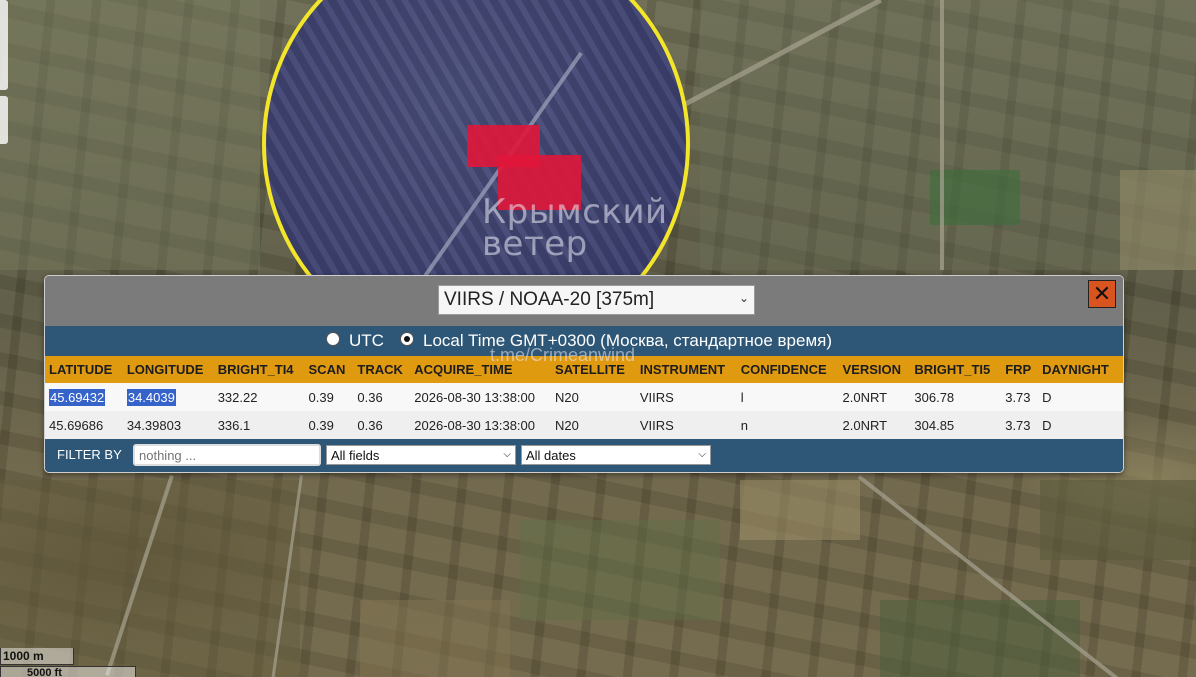  I want to click on utc-label: UTC, so click(366, 340).